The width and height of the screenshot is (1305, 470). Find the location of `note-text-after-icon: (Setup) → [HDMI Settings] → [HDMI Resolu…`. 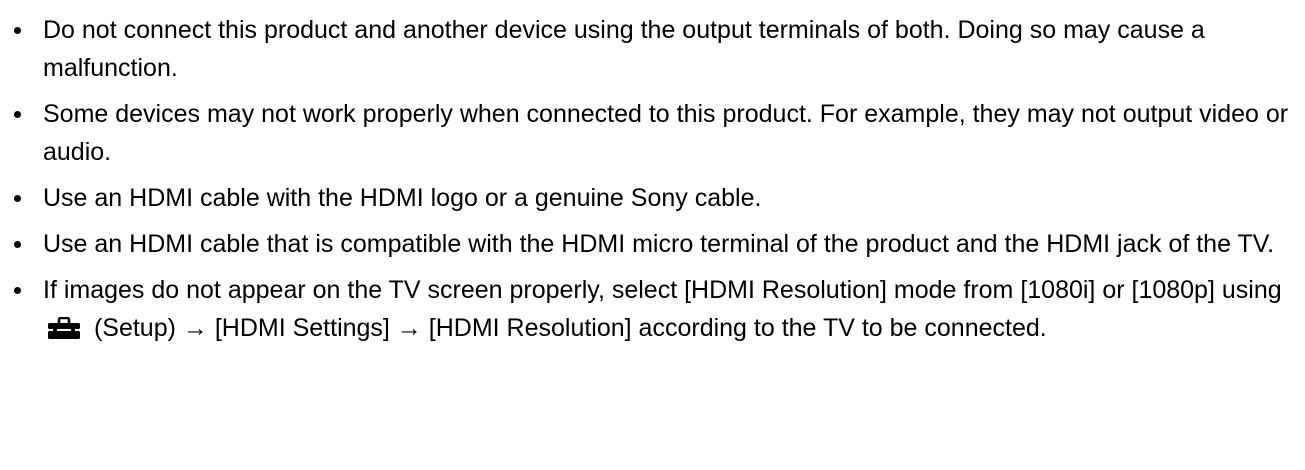

note-text-after-icon: (Setup) → [HDMI Settings] → [HDMI Resolu… is located at coordinates (570, 328).